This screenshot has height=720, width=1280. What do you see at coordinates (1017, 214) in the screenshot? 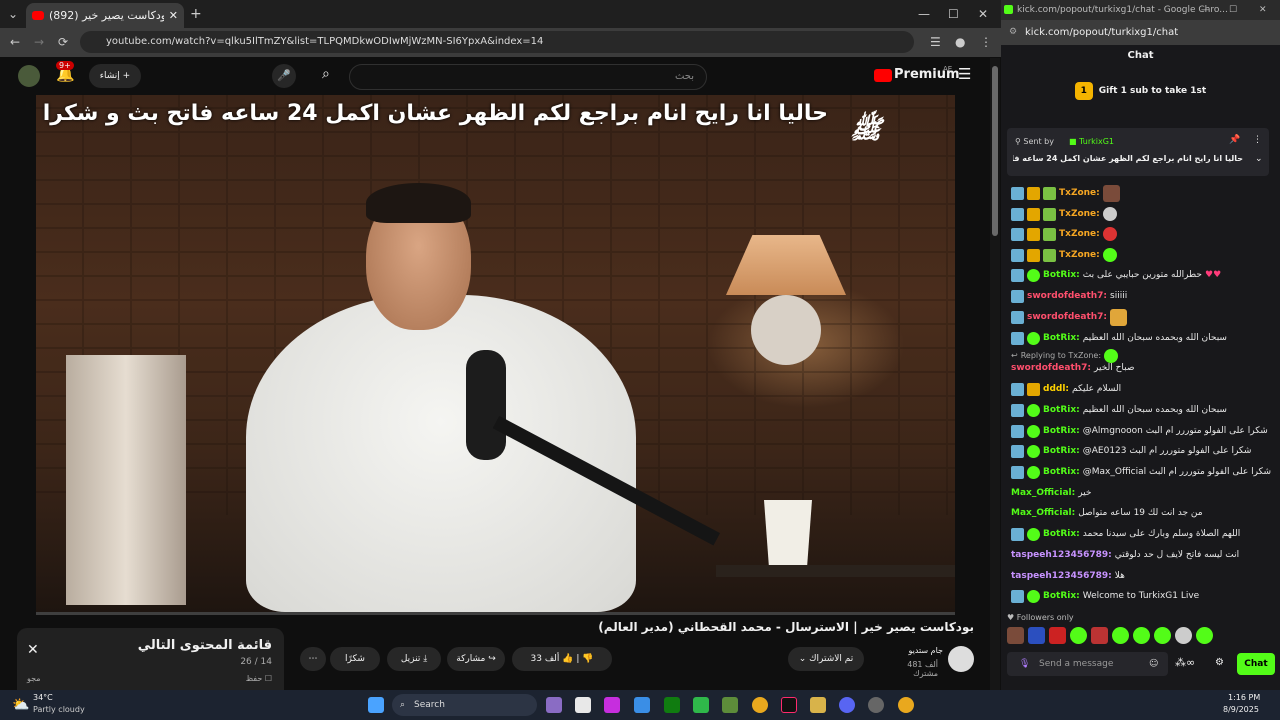
I see `sub-badge-icon` at bounding box center [1017, 214].